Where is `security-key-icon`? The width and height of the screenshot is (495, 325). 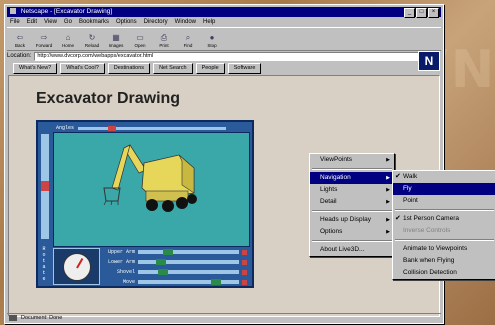
security-key-icon is located at coordinates (13, 318).